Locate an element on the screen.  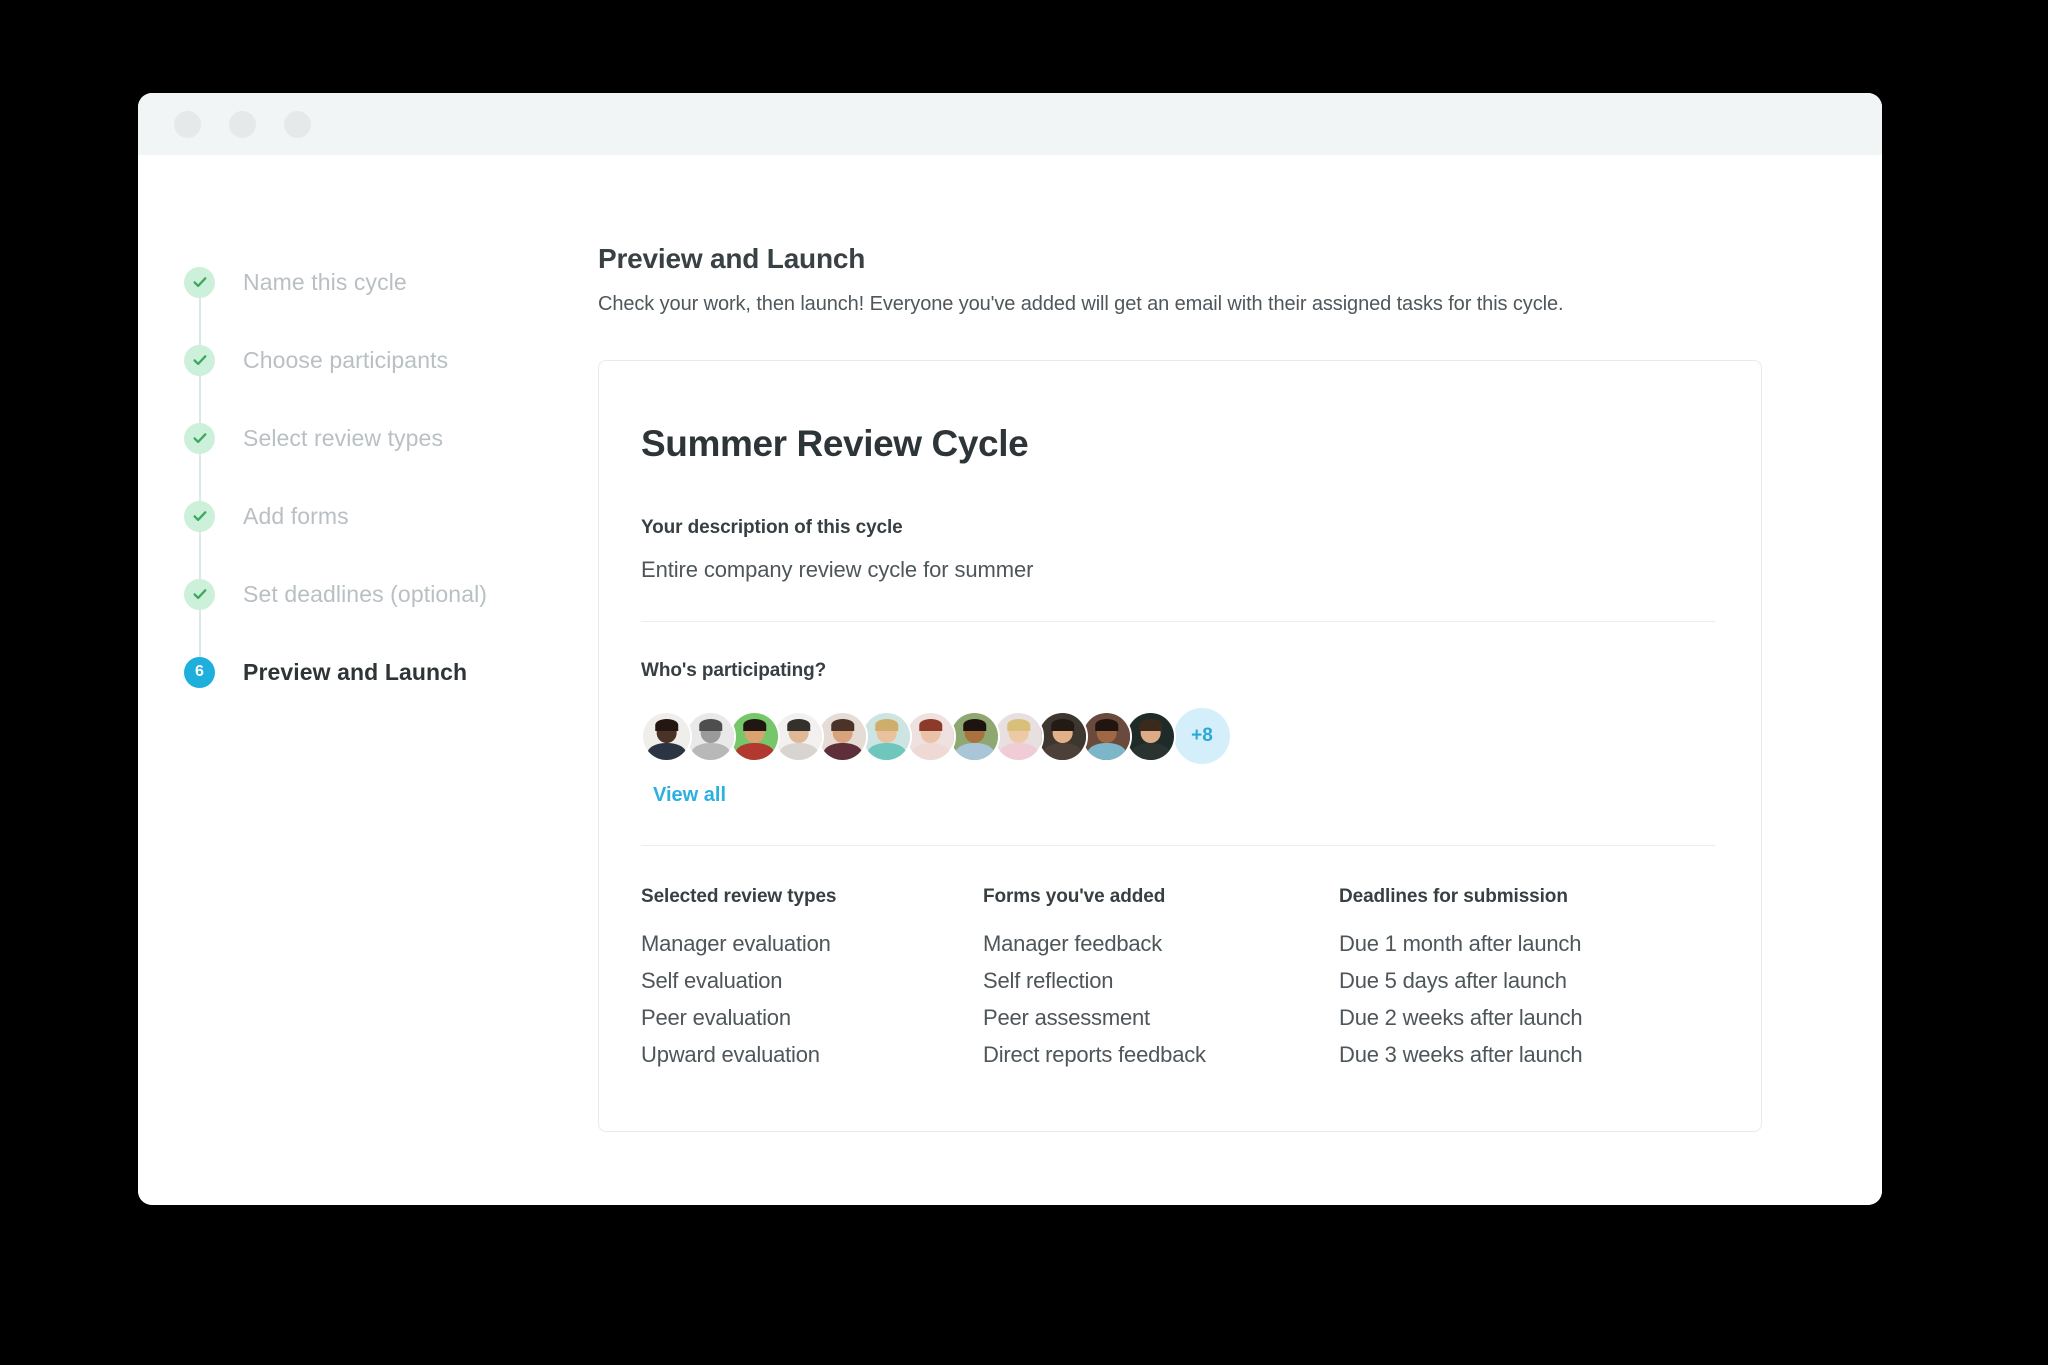
summary-column-heading: Deadlines for submission is located at coordinates (1453, 896).